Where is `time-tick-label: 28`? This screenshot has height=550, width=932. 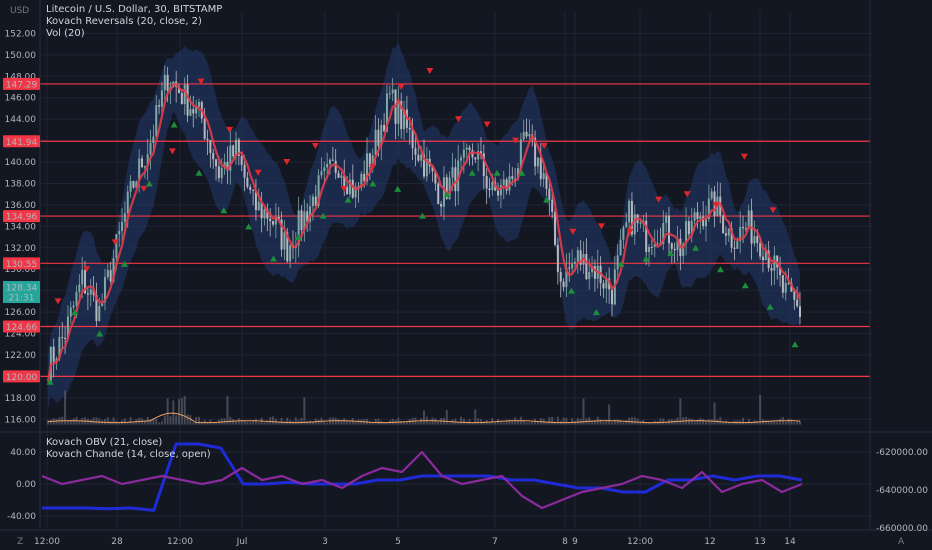
time-tick-label: 28 is located at coordinates (117, 542).